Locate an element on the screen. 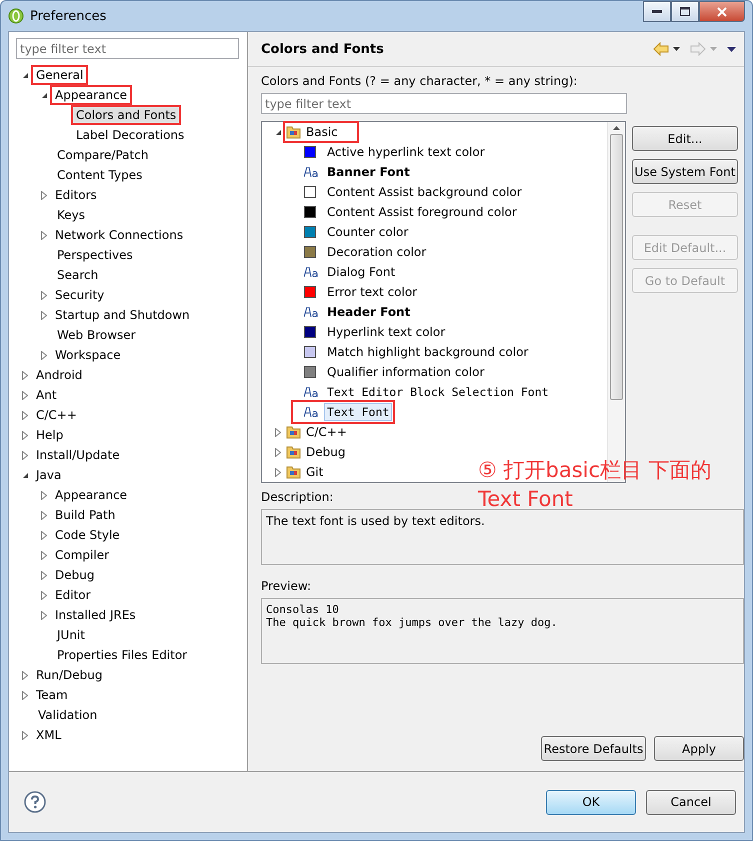 This screenshot has height=841, width=753. tree-item: Editors is located at coordinates (76, 195).